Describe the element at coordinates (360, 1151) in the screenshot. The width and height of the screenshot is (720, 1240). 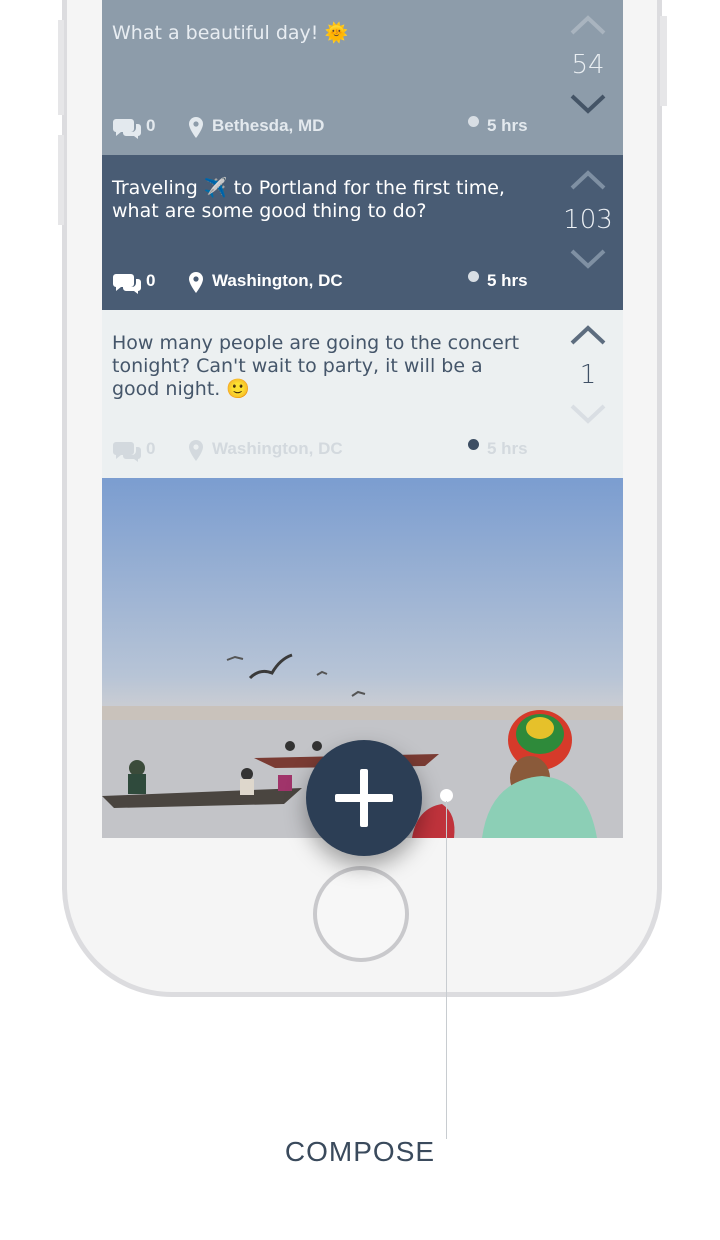
I see `callout-label: COMPOSE` at that location.